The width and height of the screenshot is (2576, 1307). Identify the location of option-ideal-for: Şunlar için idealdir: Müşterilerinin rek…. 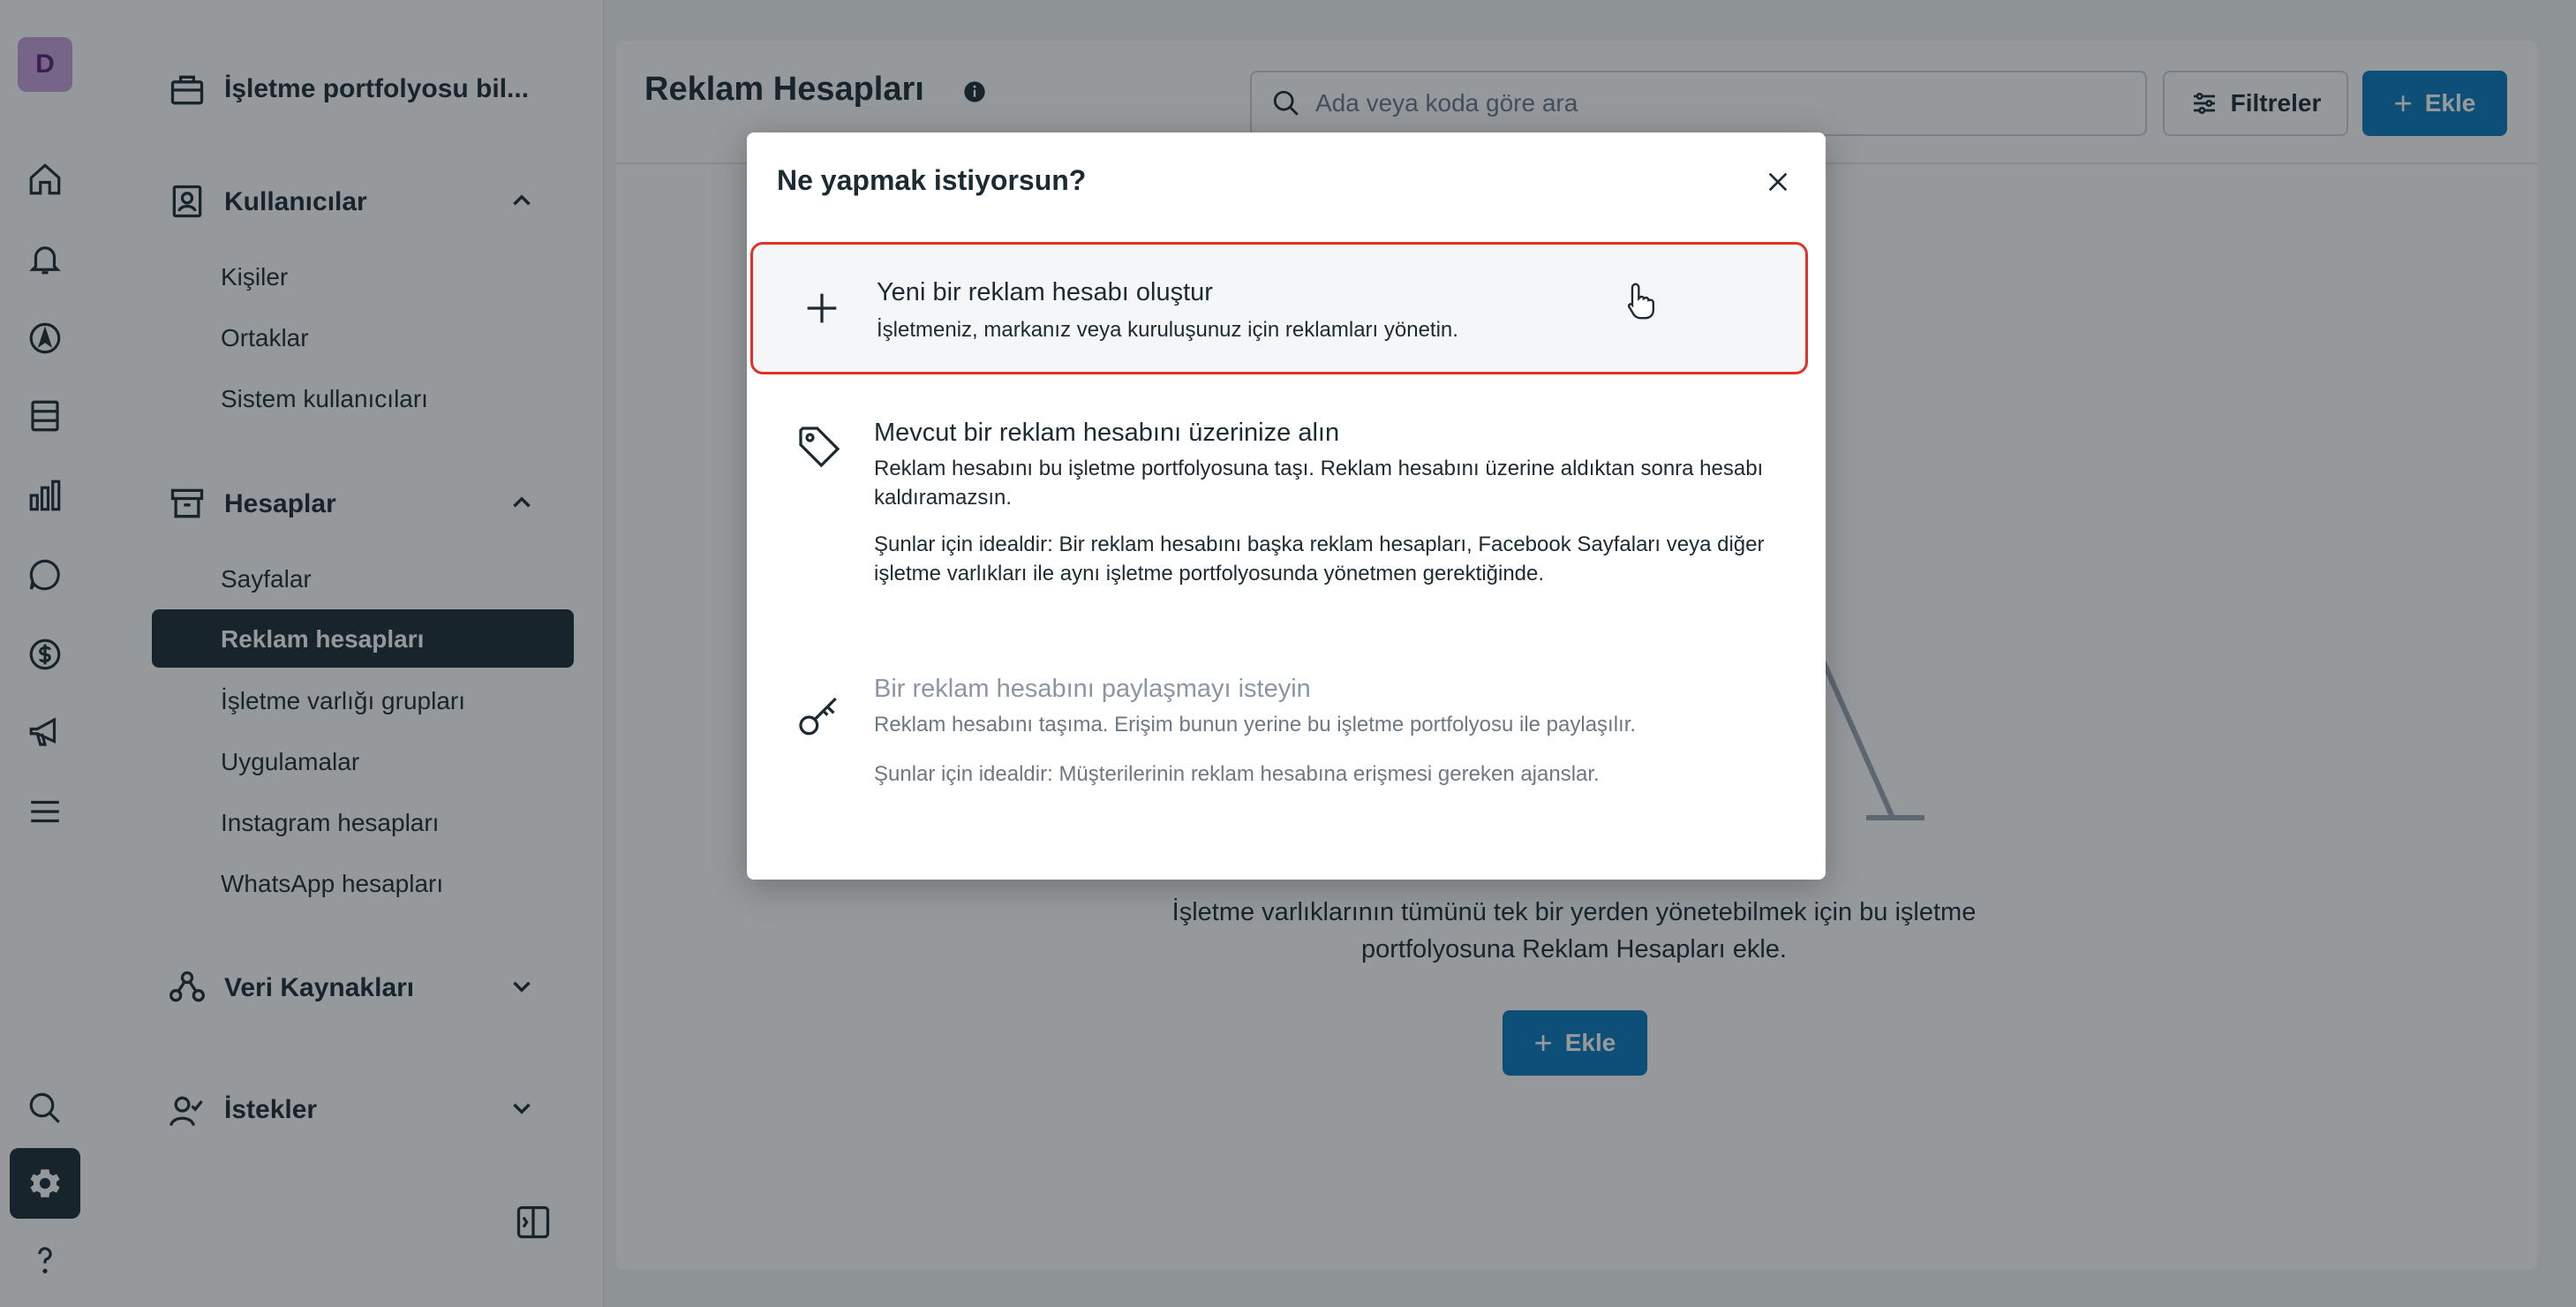
(1237, 774).